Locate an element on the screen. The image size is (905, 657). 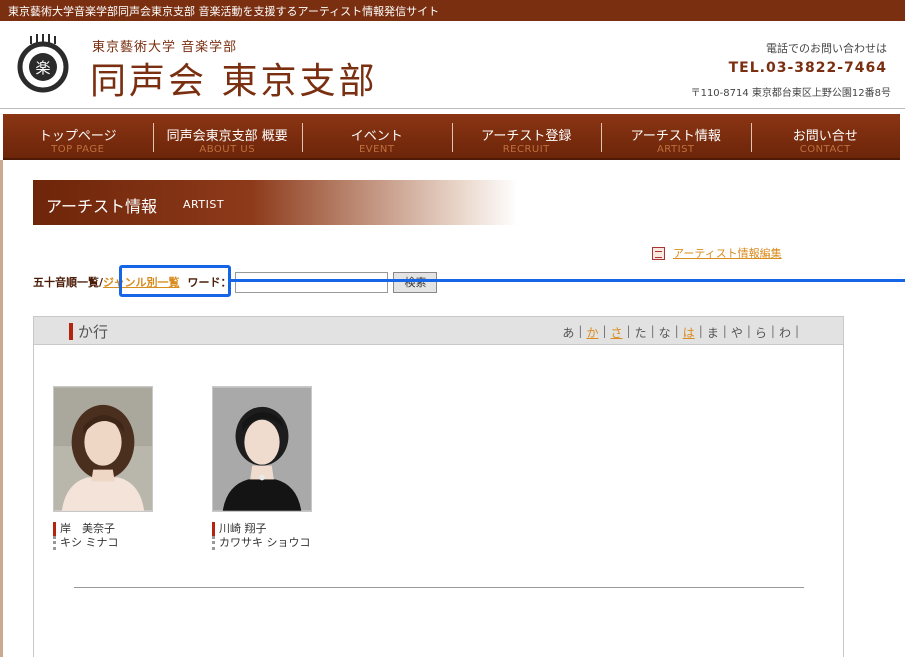
section-marker is located at coordinates (71, 331).